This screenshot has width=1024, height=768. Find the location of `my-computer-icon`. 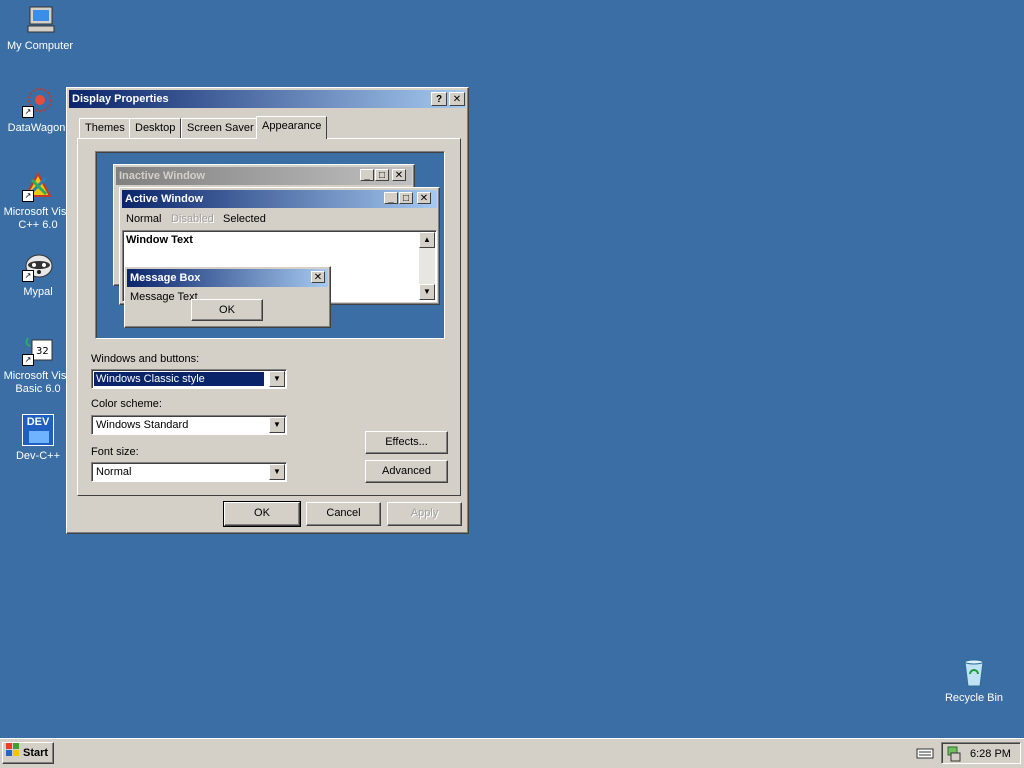

my-computer-icon is located at coordinates (40, 20).